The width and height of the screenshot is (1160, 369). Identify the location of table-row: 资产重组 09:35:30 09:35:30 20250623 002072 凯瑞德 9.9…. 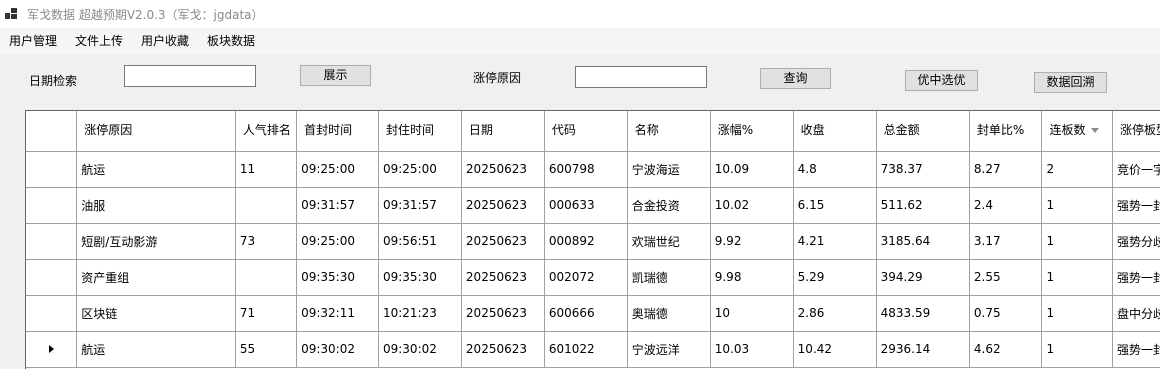
(593, 277).